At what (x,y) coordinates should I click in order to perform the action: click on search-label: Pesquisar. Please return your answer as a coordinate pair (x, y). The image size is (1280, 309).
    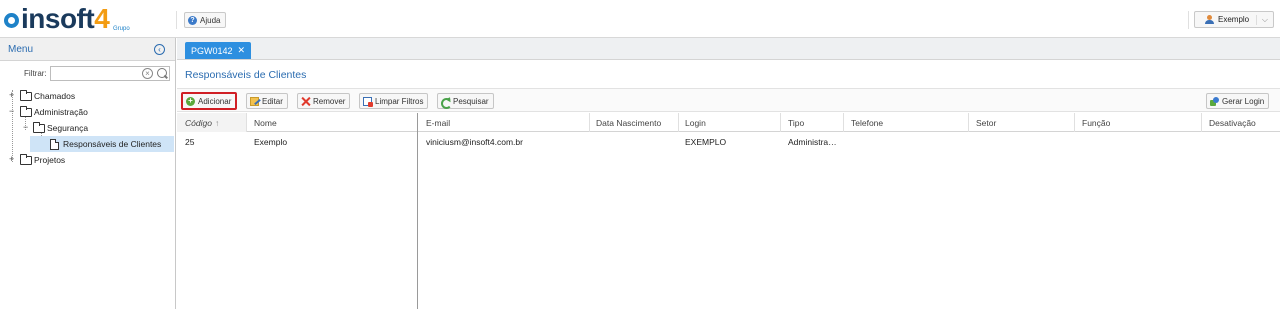
    Looking at the image, I should click on (471, 101).